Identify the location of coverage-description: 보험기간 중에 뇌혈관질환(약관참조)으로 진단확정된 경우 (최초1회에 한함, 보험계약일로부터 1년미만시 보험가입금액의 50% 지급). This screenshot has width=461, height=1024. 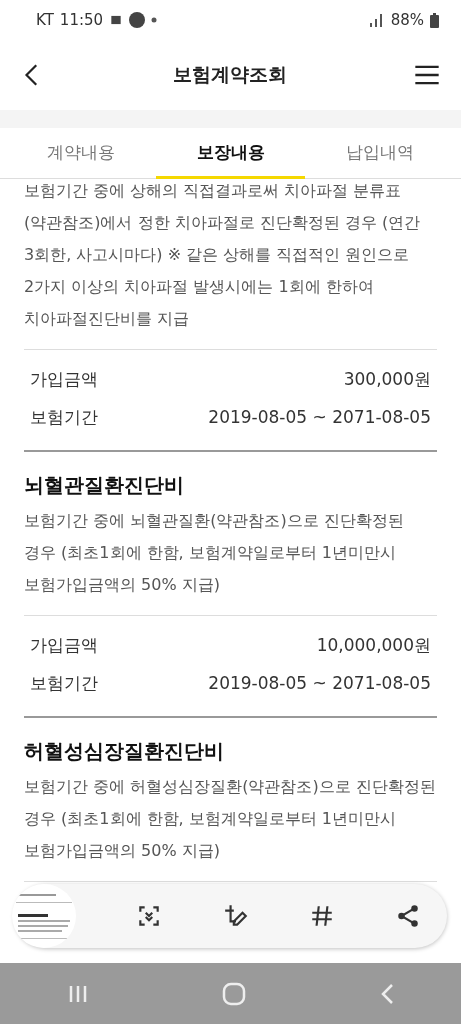
(230, 560).